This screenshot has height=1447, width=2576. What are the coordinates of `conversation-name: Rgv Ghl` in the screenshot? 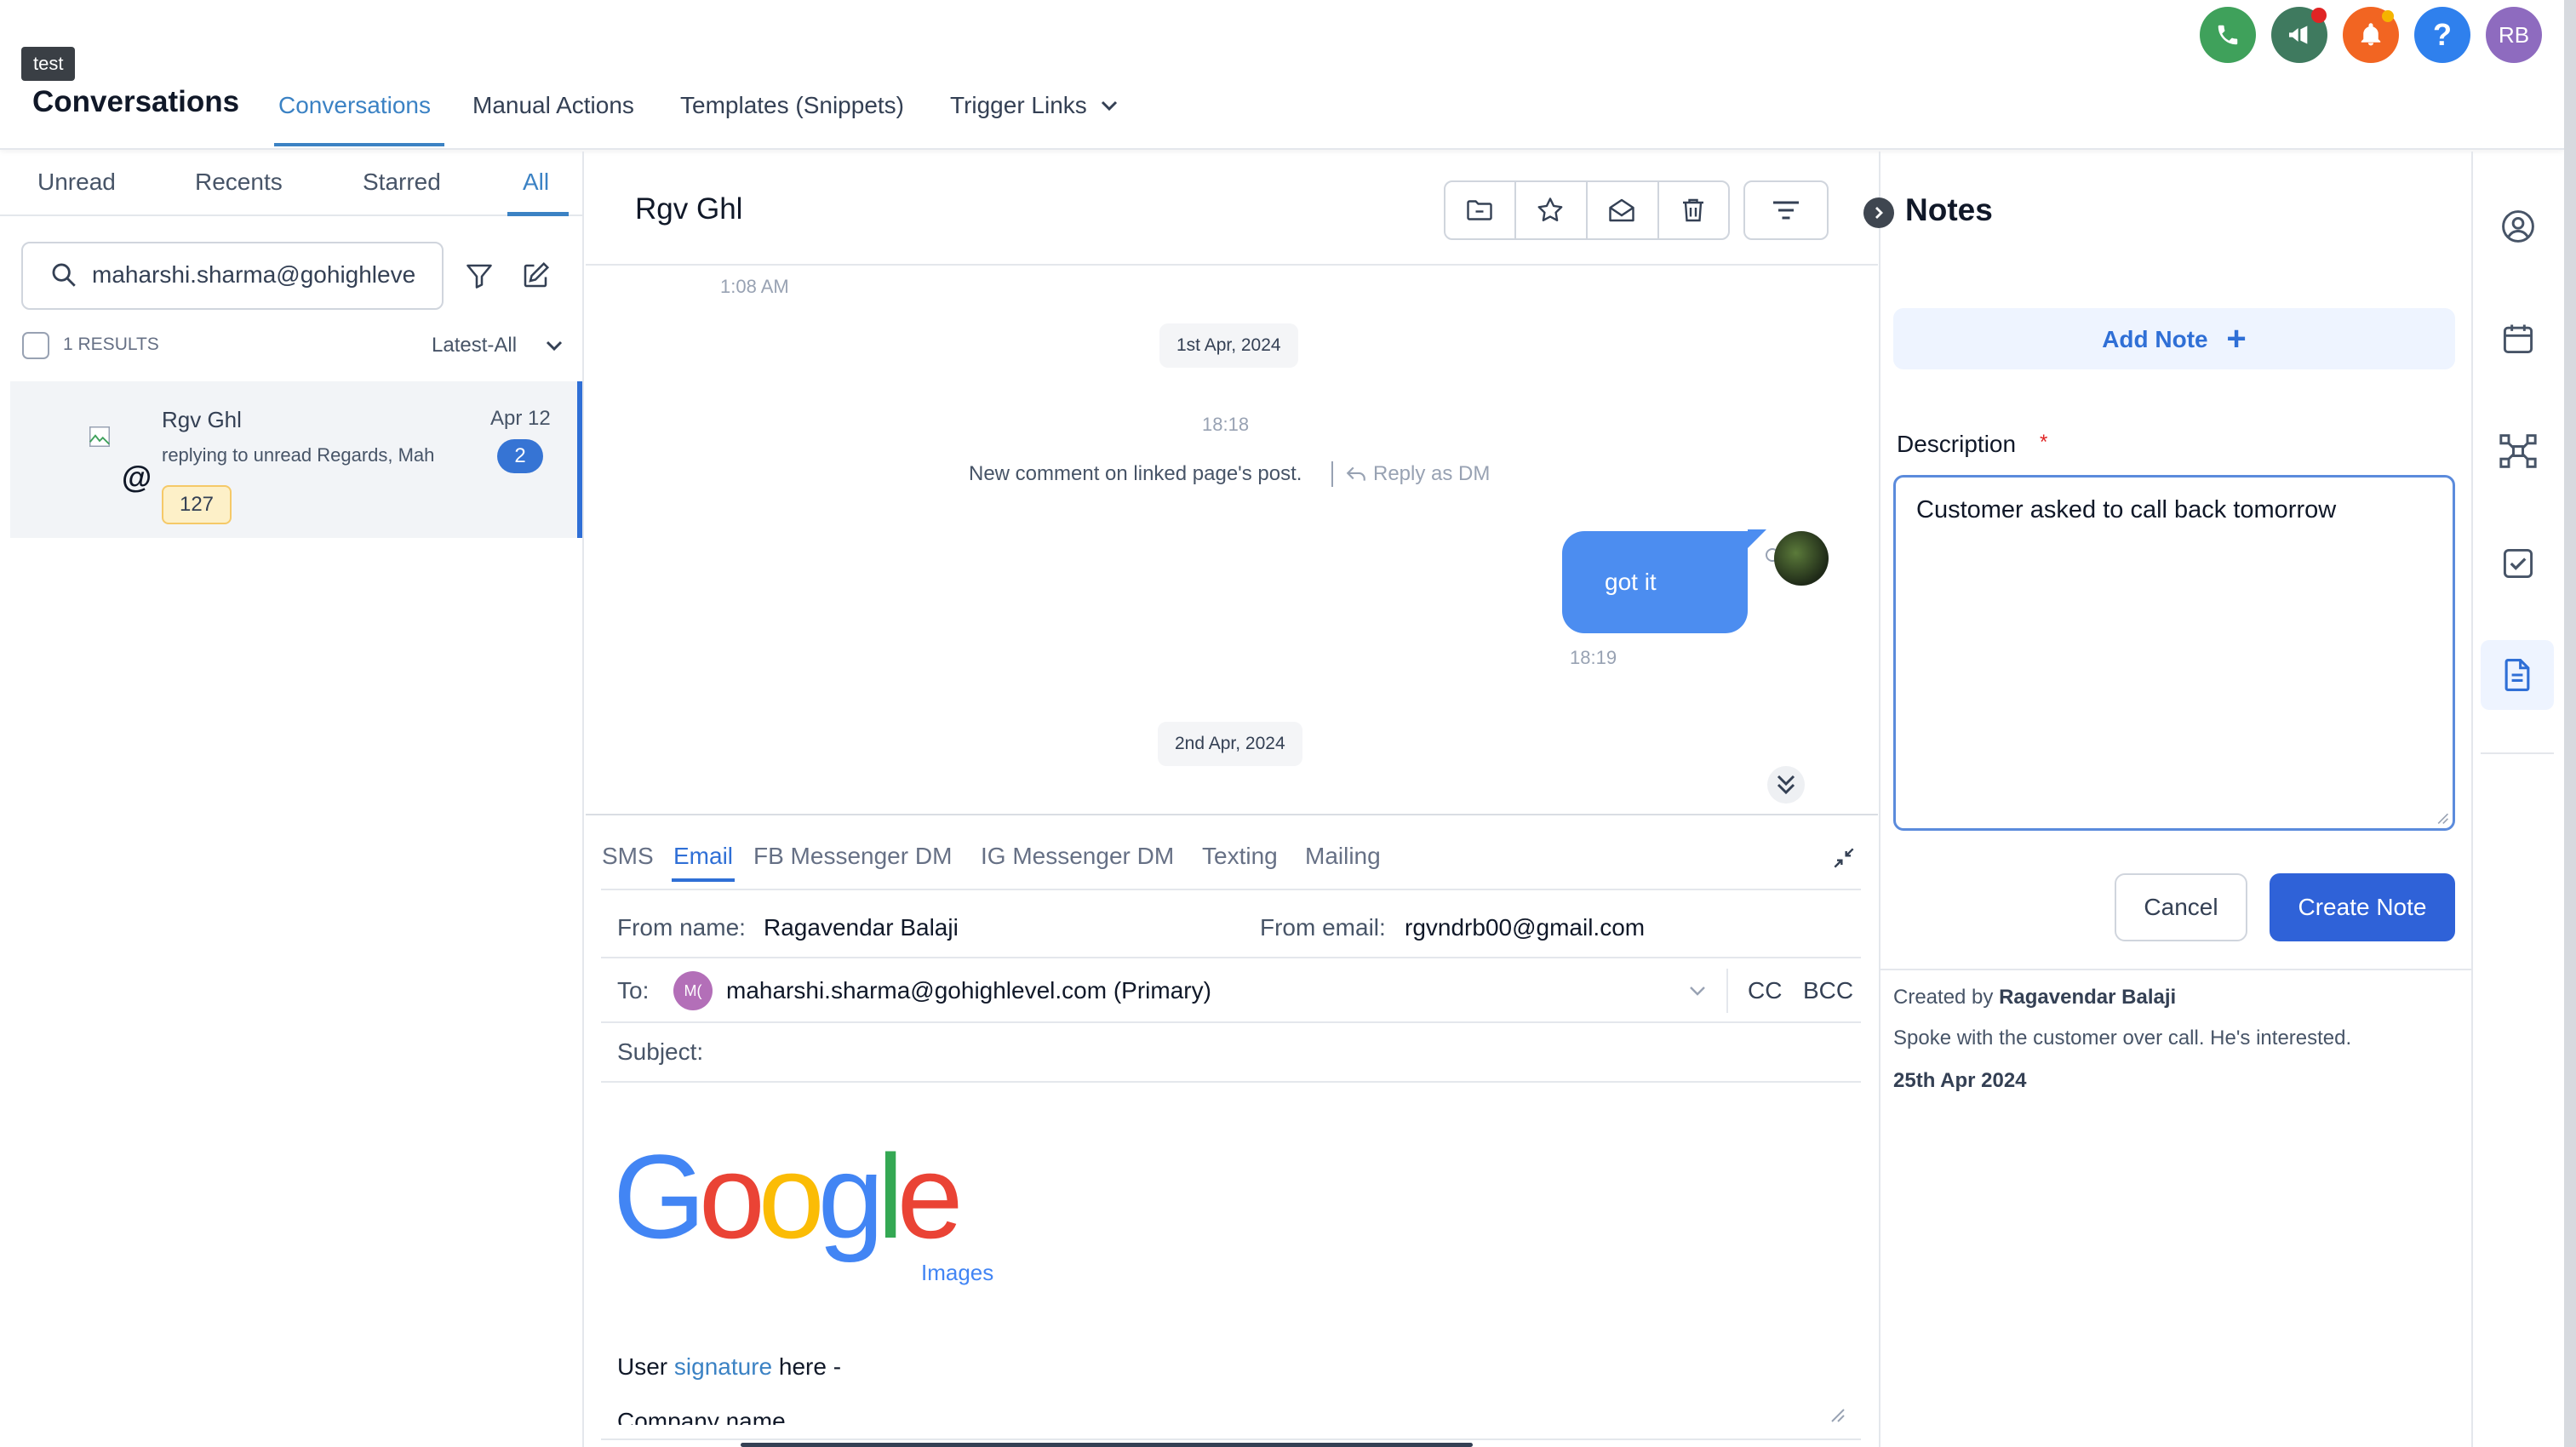 It's located at (202, 419).